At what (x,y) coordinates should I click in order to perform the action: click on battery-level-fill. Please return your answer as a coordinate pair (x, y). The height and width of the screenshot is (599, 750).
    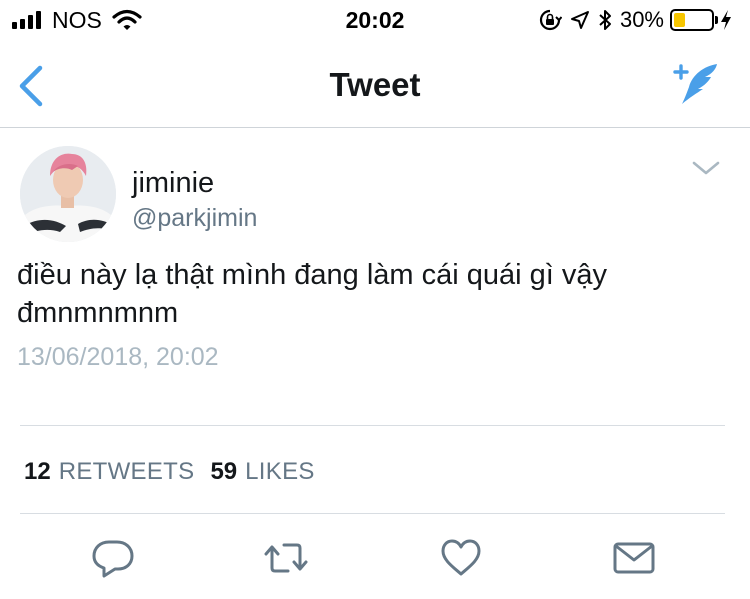
    Looking at the image, I should click on (679, 20).